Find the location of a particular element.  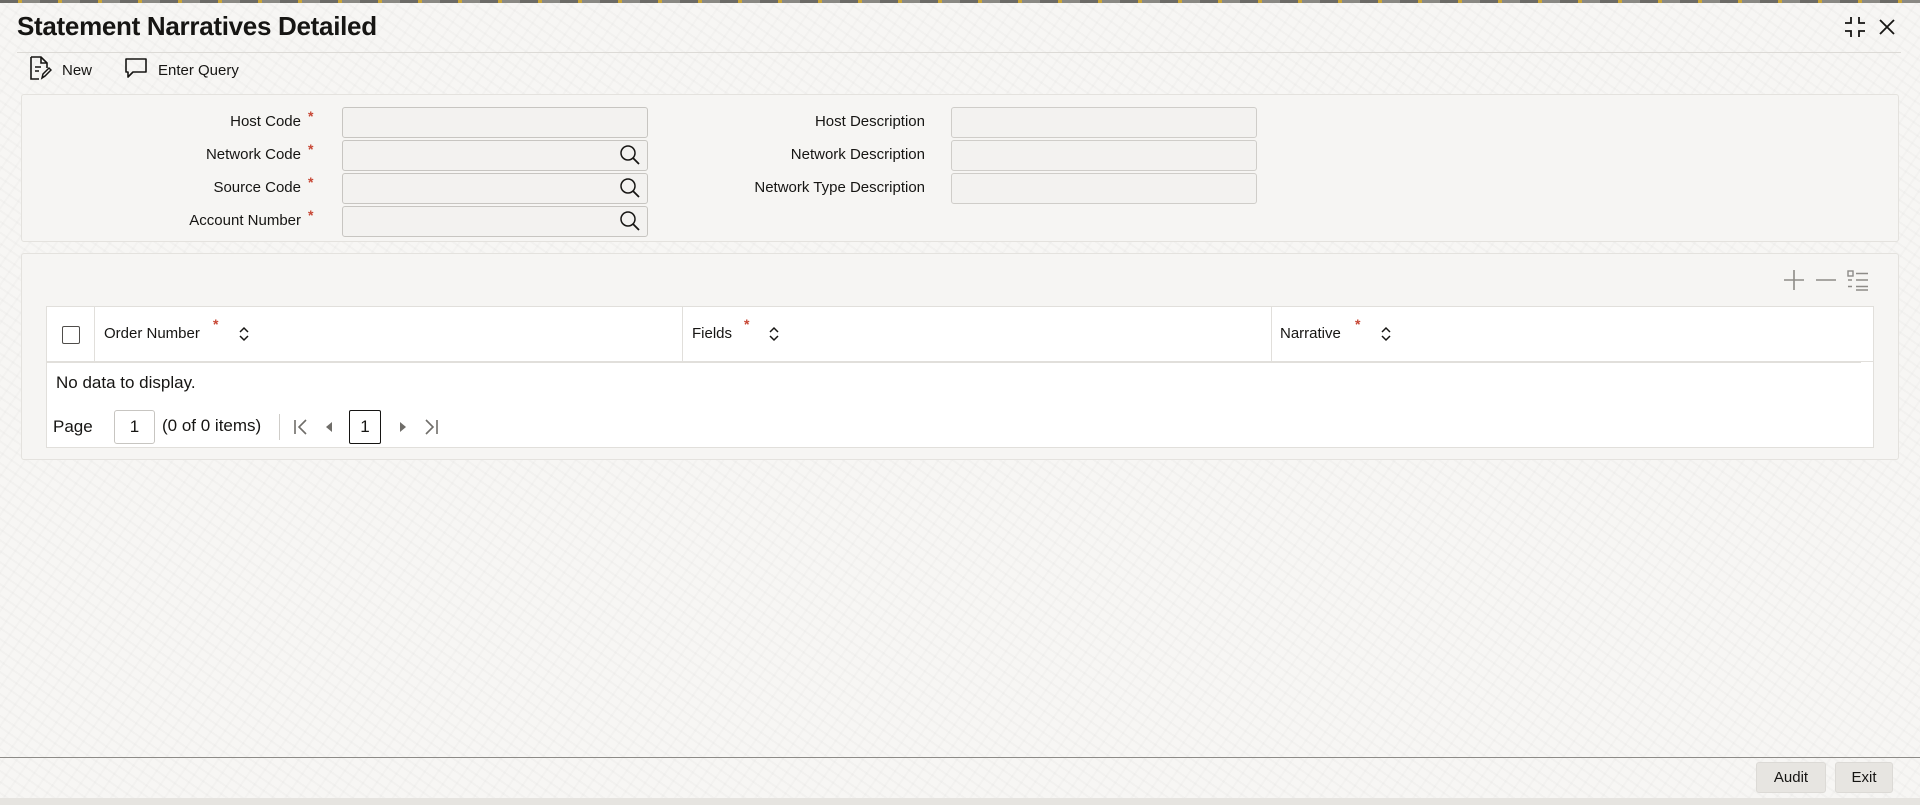

fields-required: * is located at coordinates (747, 324).